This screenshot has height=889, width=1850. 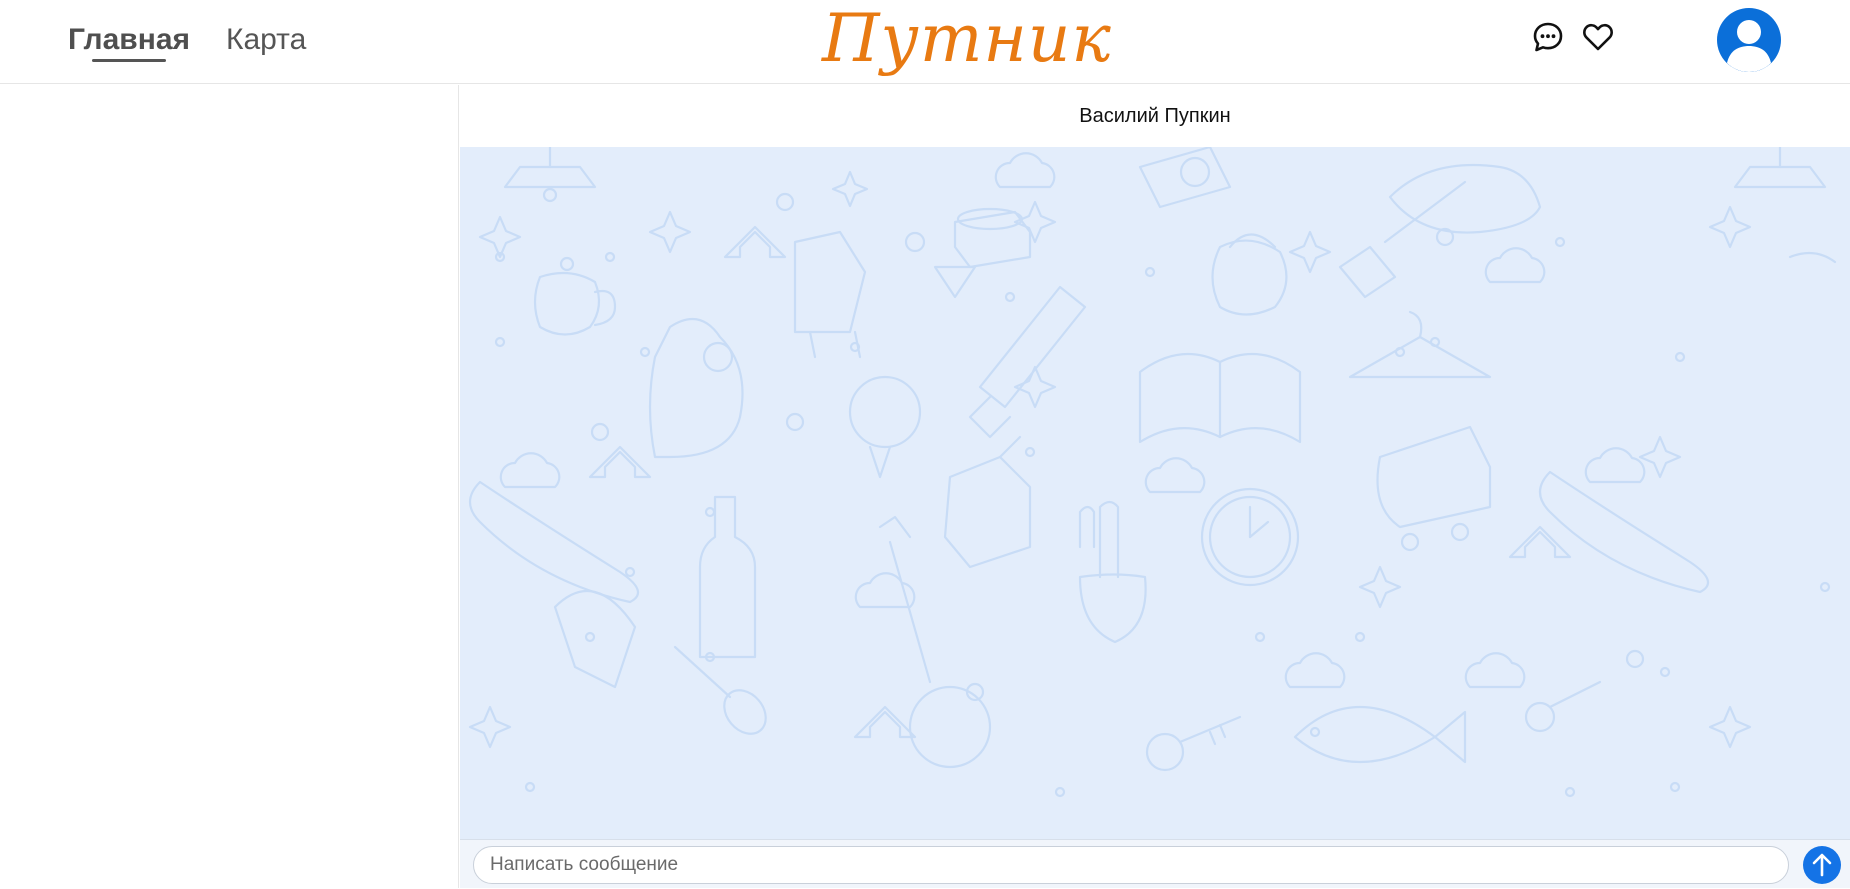 What do you see at coordinates (1749, 40) in the screenshot?
I see `user-avatar-icon` at bounding box center [1749, 40].